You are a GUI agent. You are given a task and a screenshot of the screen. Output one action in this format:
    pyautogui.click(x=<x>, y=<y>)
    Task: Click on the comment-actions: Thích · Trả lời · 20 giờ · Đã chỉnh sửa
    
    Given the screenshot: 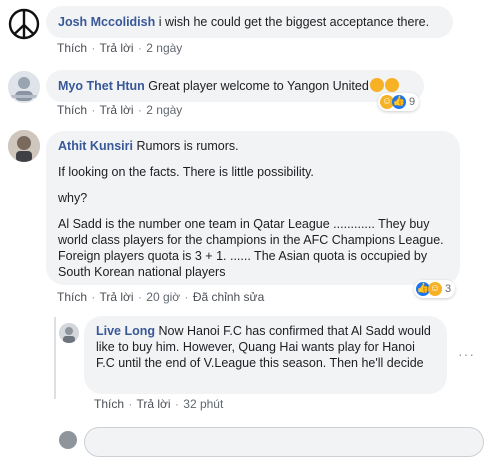 What is the action you would take?
    pyautogui.click(x=160, y=297)
    